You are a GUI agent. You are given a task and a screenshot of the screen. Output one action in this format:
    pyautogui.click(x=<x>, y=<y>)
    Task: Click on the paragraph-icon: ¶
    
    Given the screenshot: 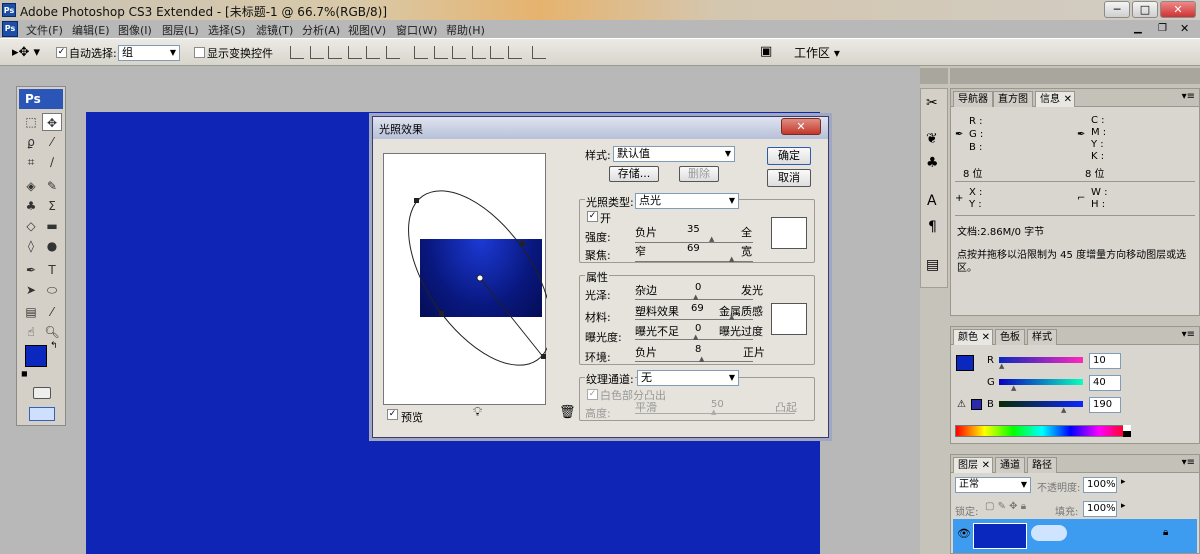 What is the action you would take?
    pyautogui.click(x=932, y=227)
    